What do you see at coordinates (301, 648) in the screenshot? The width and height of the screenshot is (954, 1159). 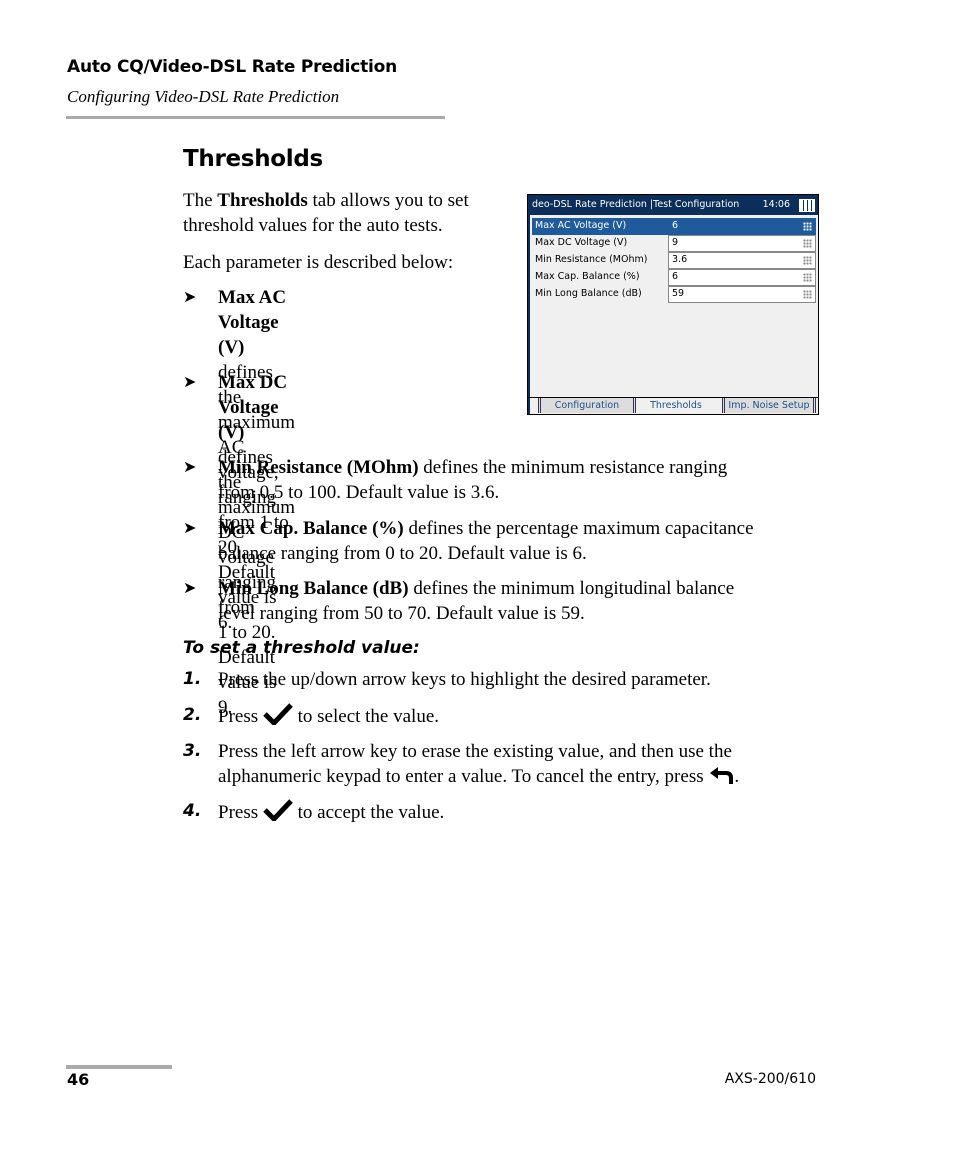 I see `procedure-title: To set a threshold value:` at bounding box center [301, 648].